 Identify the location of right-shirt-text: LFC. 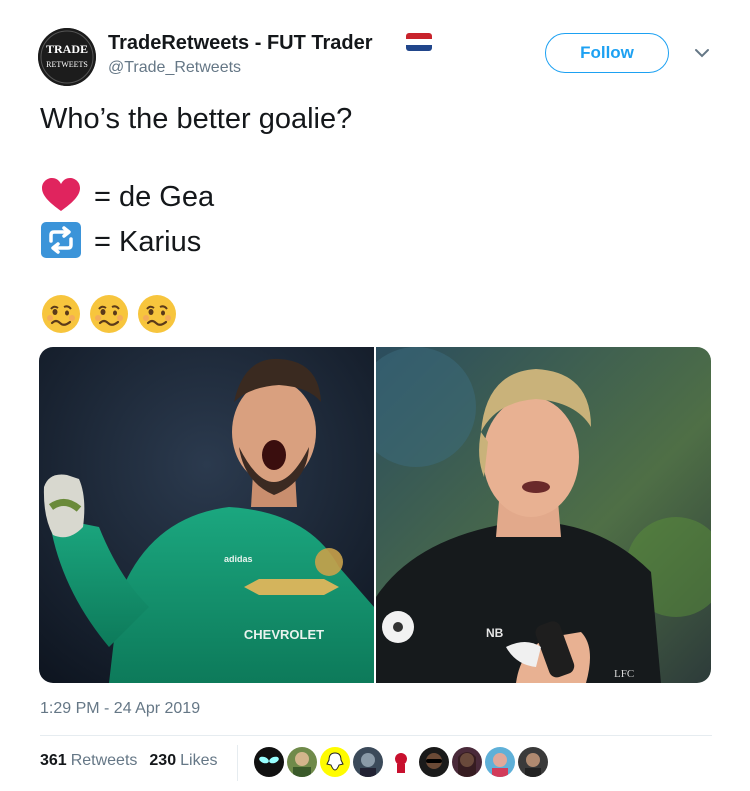
(624, 674).